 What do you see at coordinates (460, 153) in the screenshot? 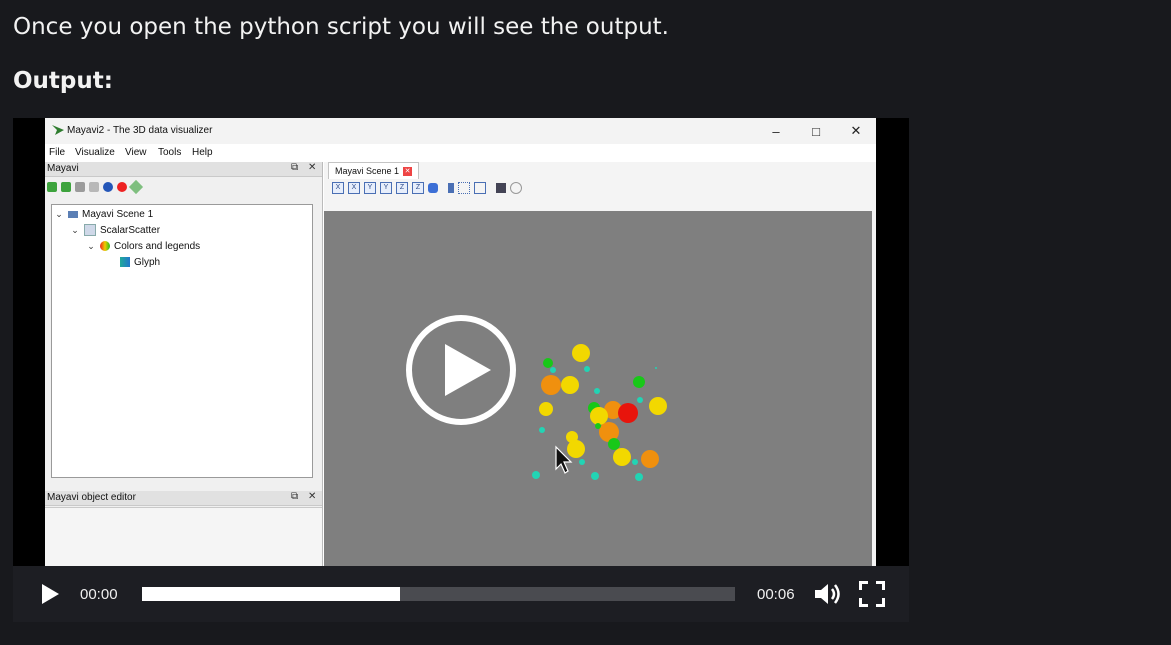
I see `menu-bar: File Visualize View Tools Help` at bounding box center [460, 153].